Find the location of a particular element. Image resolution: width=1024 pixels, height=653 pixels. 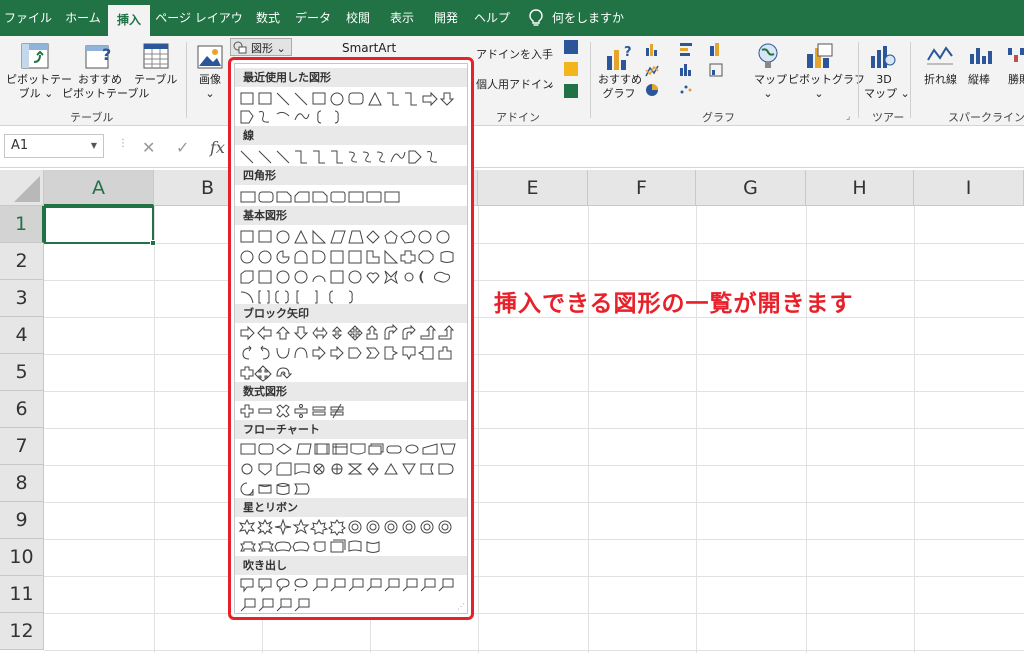

recommended-charts-button: おすすめ グラフ is located at coordinates (620, 87).